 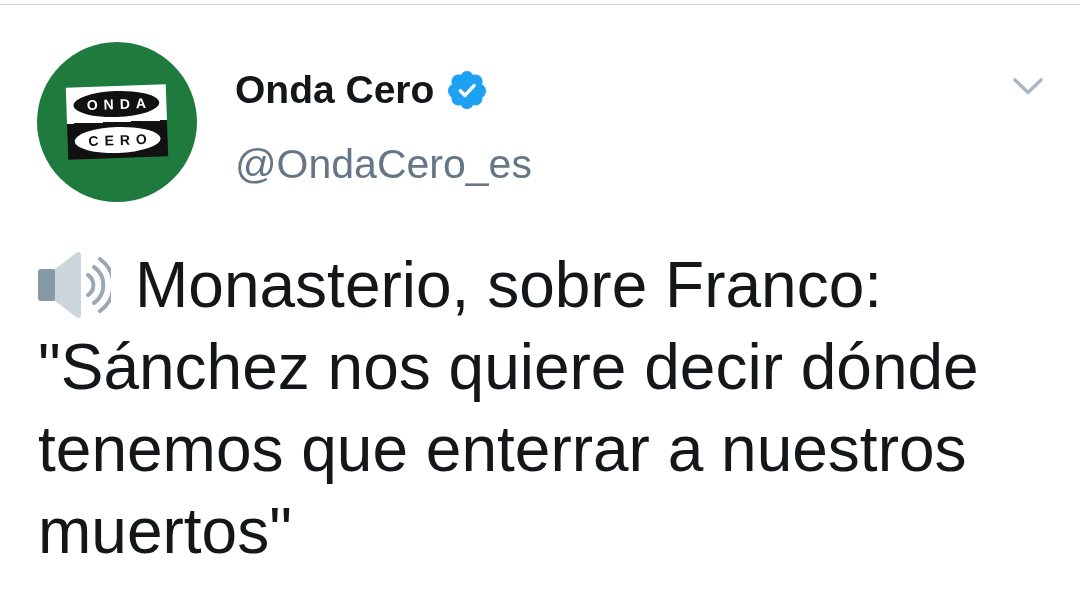 I want to click on chevron-down-icon, so click(x=1028, y=86).